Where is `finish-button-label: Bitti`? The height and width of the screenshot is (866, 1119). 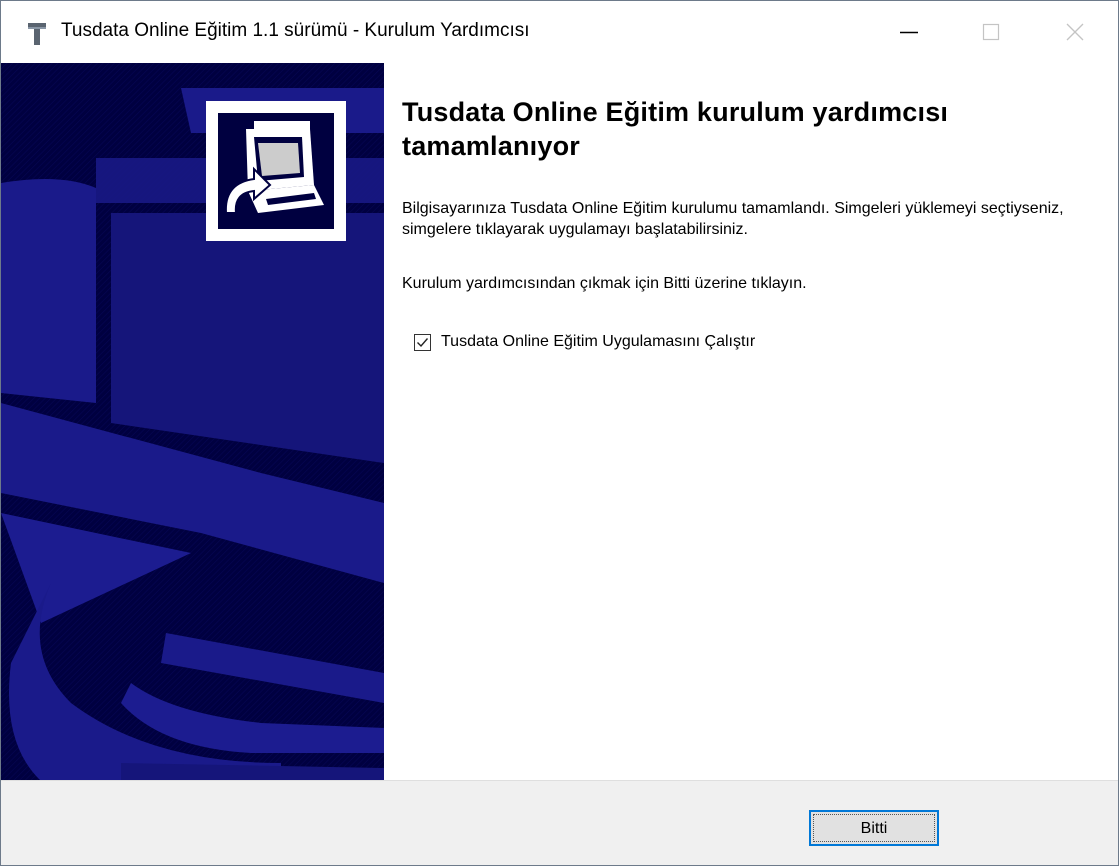 finish-button-label: Bitti is located at coordinates (874, 828).